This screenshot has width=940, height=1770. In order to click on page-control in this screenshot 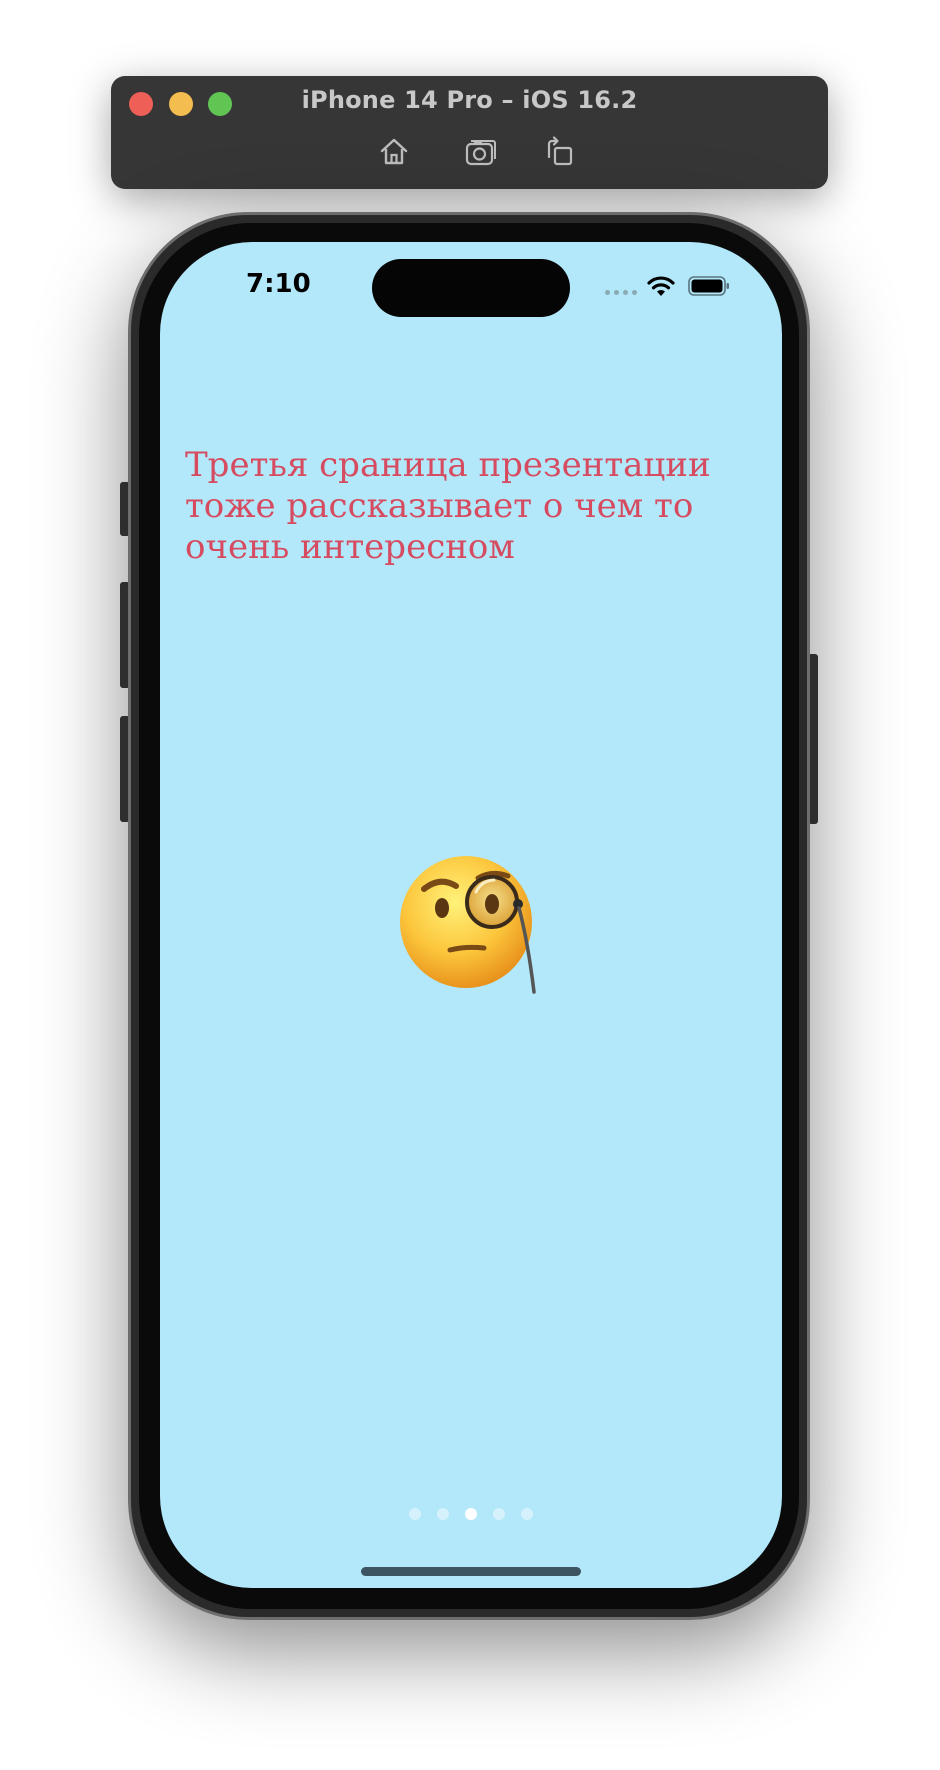, I will do `click(471, 1514)`.